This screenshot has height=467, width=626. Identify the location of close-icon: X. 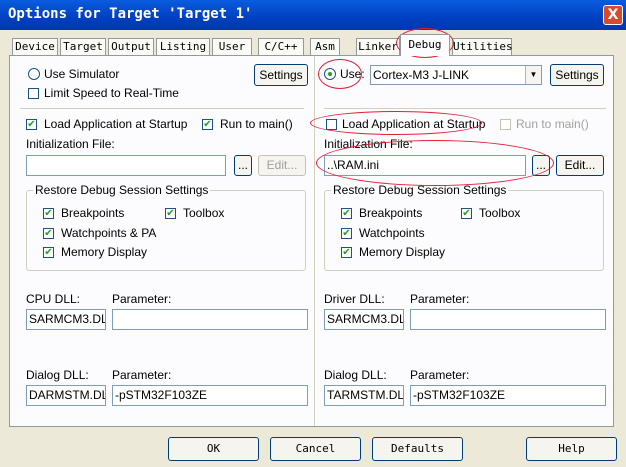
(613, 15).